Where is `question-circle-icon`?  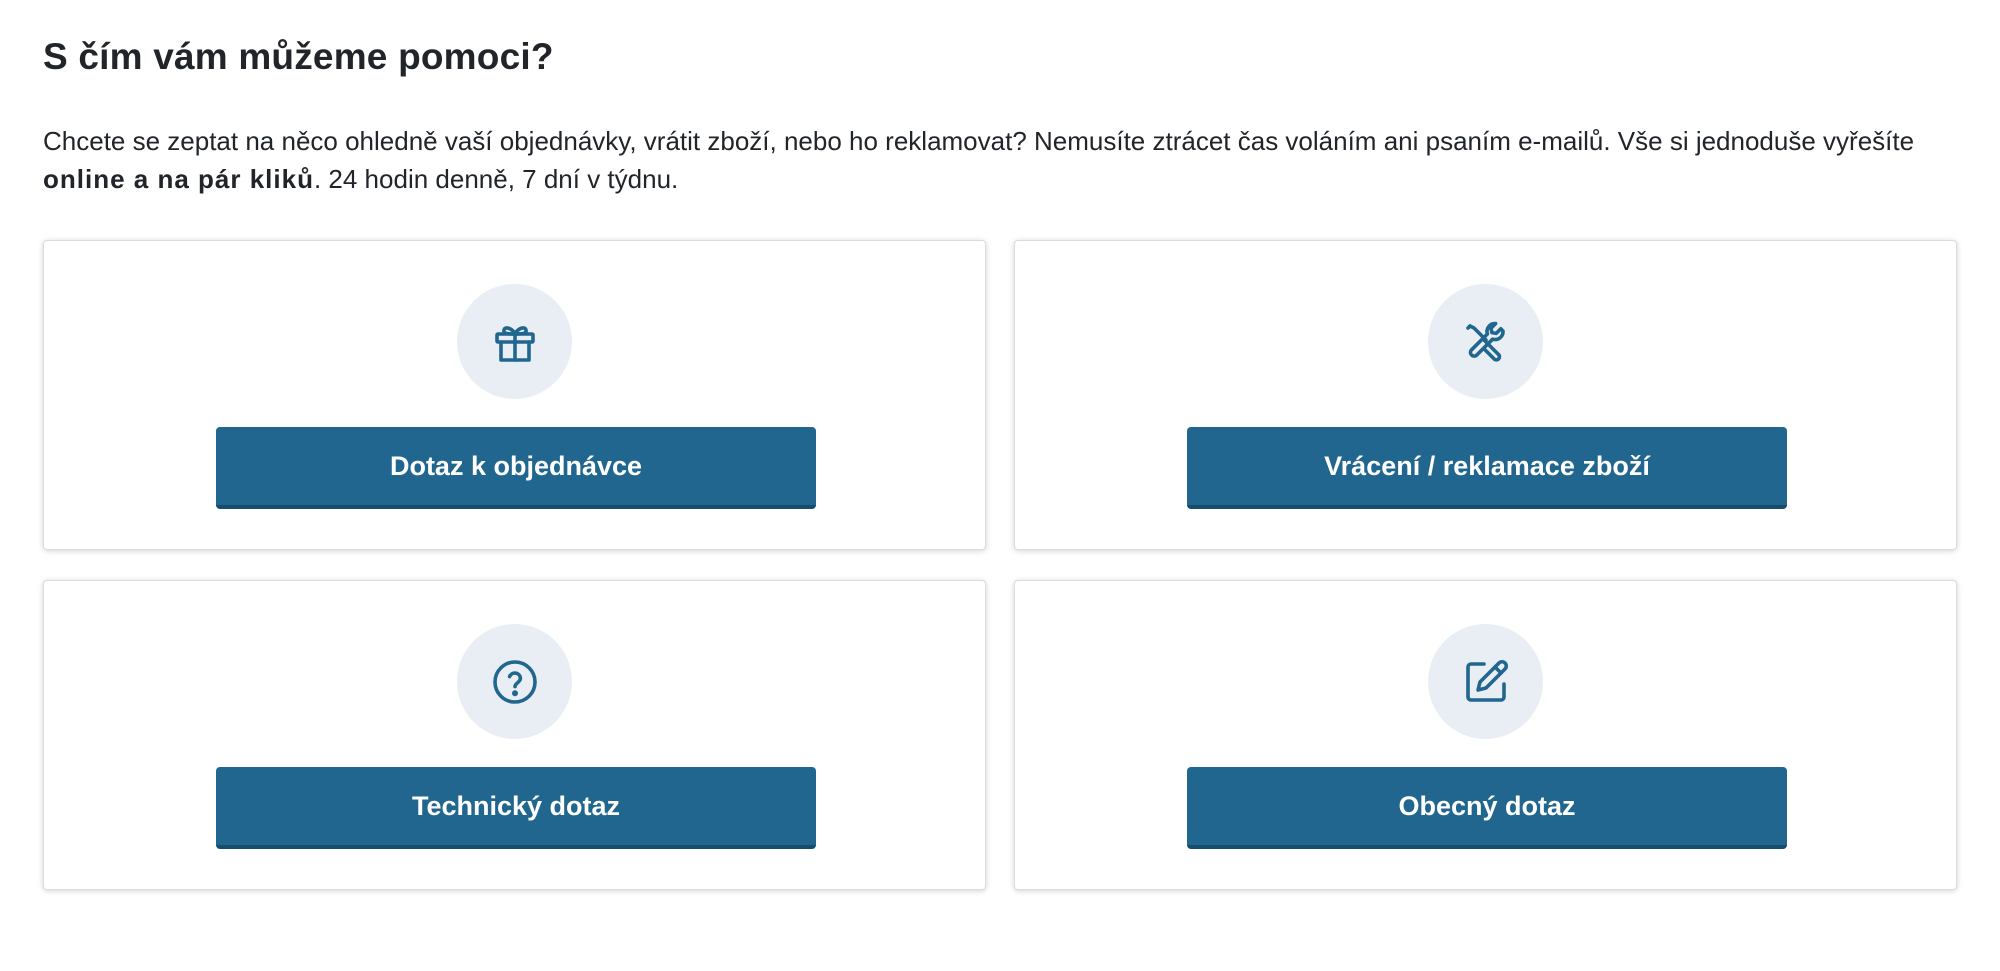
question-circle-icon is located at coordinates (514, 681).